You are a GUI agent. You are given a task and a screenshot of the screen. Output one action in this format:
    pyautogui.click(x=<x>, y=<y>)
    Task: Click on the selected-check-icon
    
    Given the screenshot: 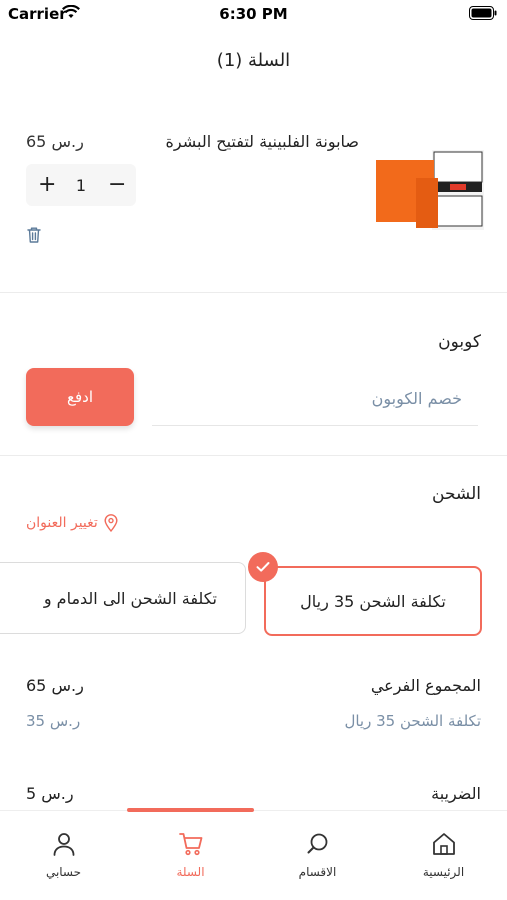 What is the action you would take?
    pyautogui.click(x=263, y=567)
    